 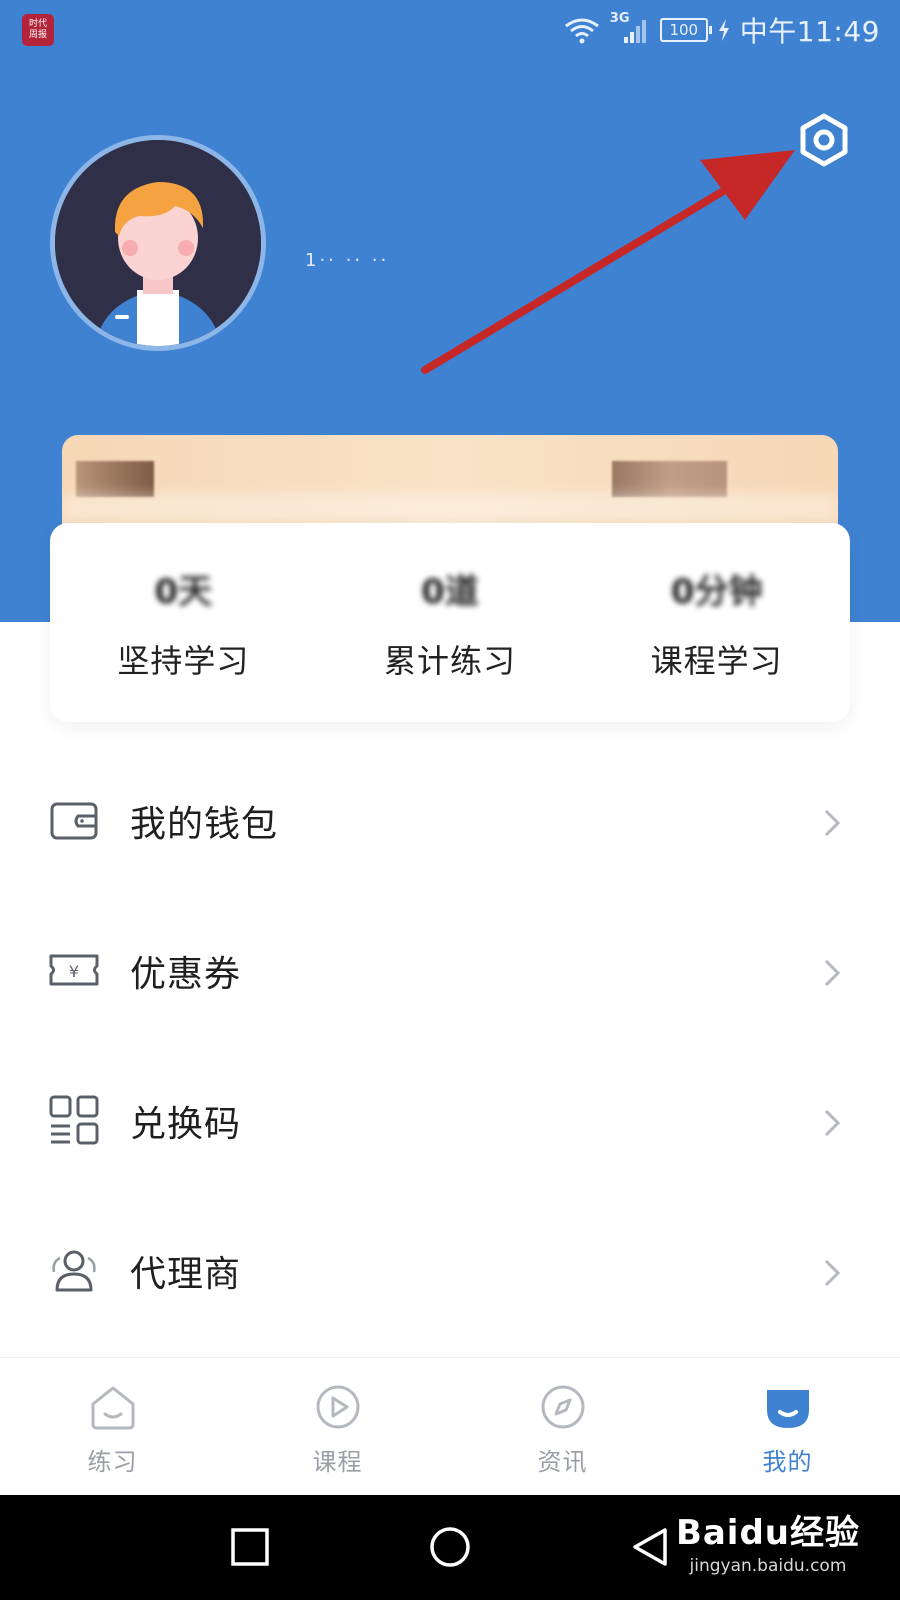 What do you see at coordinates (562, 1407) in the screenshot?
I see `compass-icon` at bounding box center [562, 1407].